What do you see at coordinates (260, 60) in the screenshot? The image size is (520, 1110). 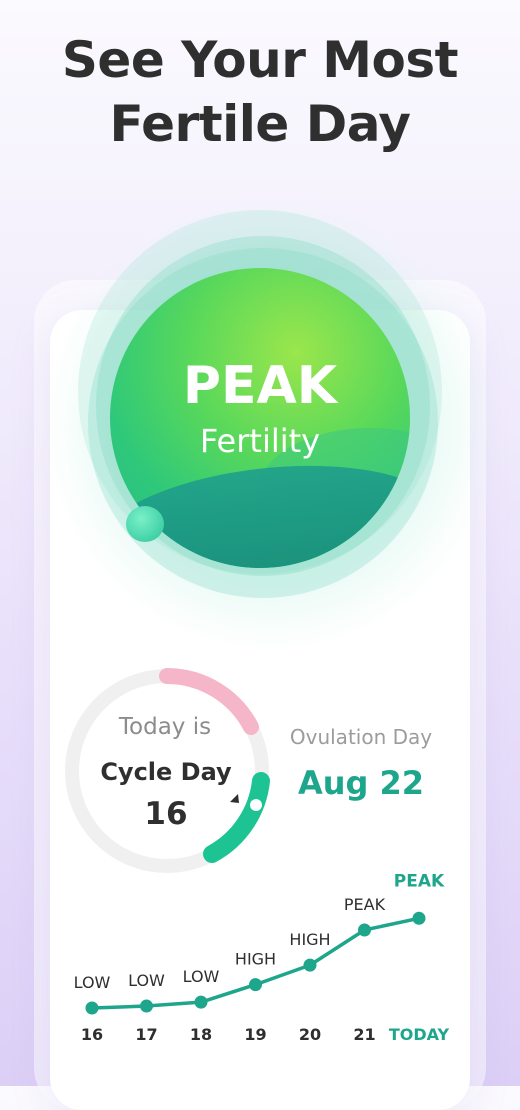 I see `headline-line-1: See Your Most` at bounding box center [260, 60].